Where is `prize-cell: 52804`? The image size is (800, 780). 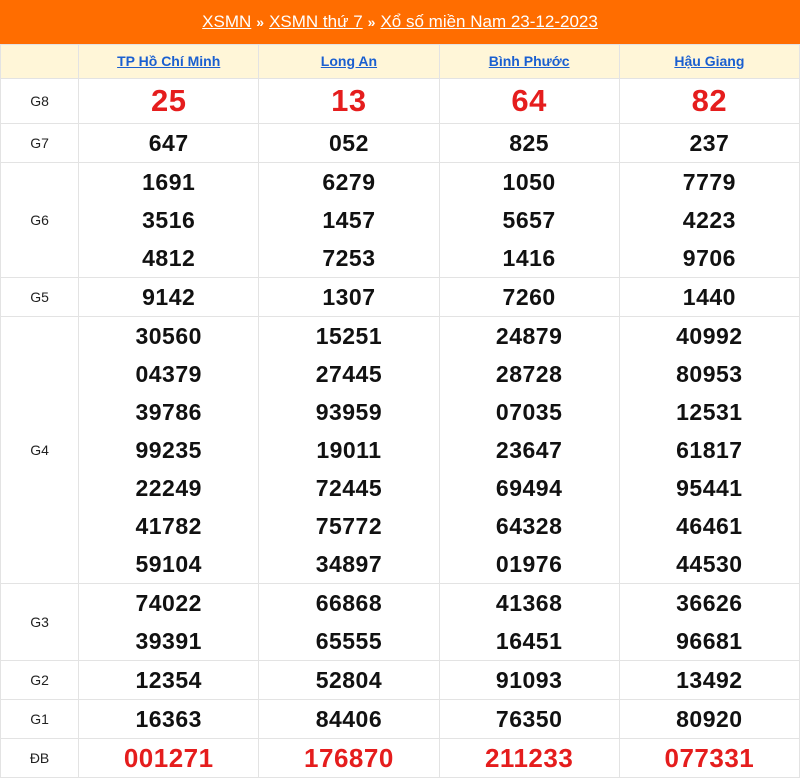 prize-cell: 52804 is located at coordinates (349, 680).